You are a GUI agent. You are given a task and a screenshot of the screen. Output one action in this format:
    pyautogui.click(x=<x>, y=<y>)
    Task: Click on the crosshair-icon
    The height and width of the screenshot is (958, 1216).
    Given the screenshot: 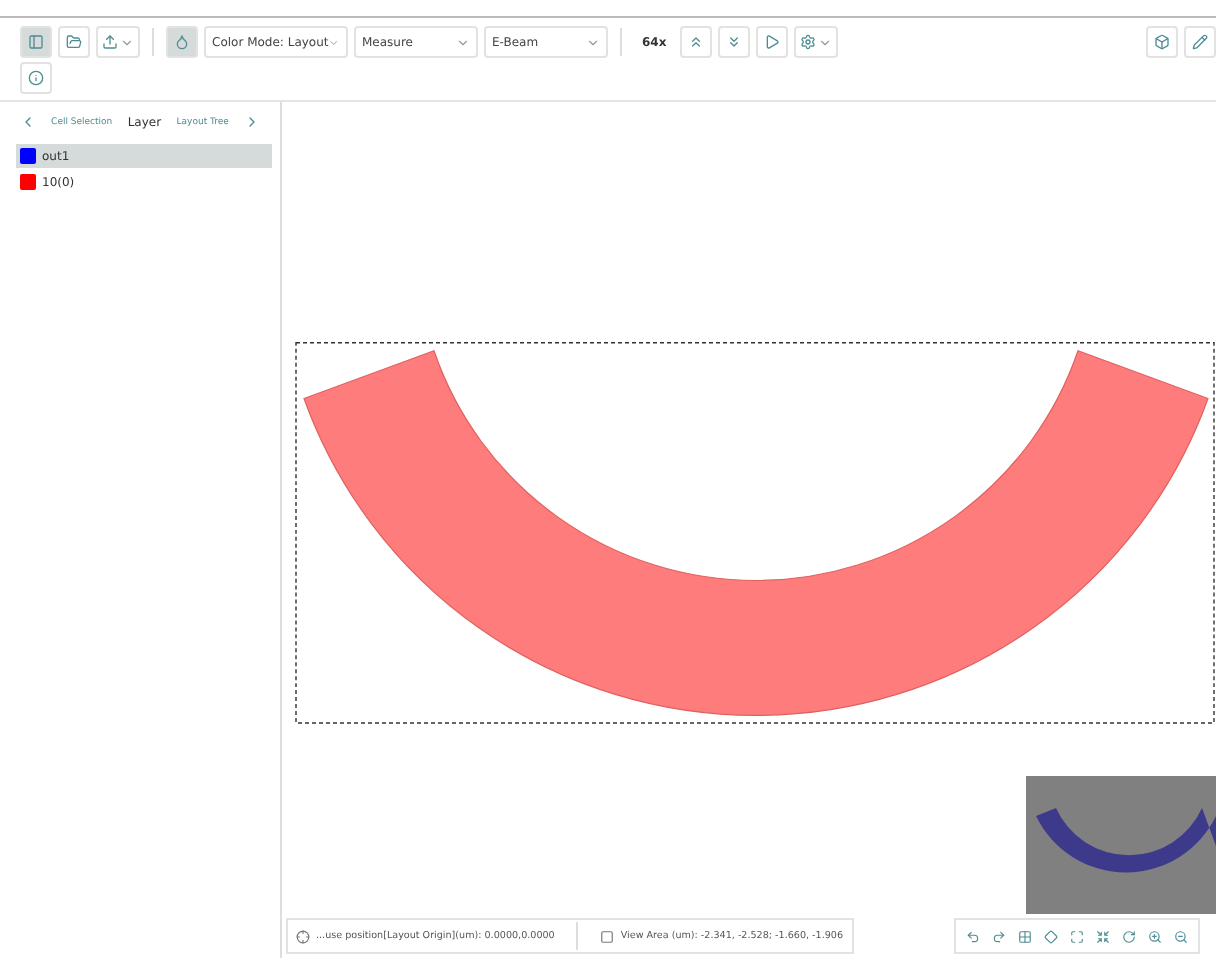 What is the action you would take?
    pyautogui.click(x=303, y=936)
    